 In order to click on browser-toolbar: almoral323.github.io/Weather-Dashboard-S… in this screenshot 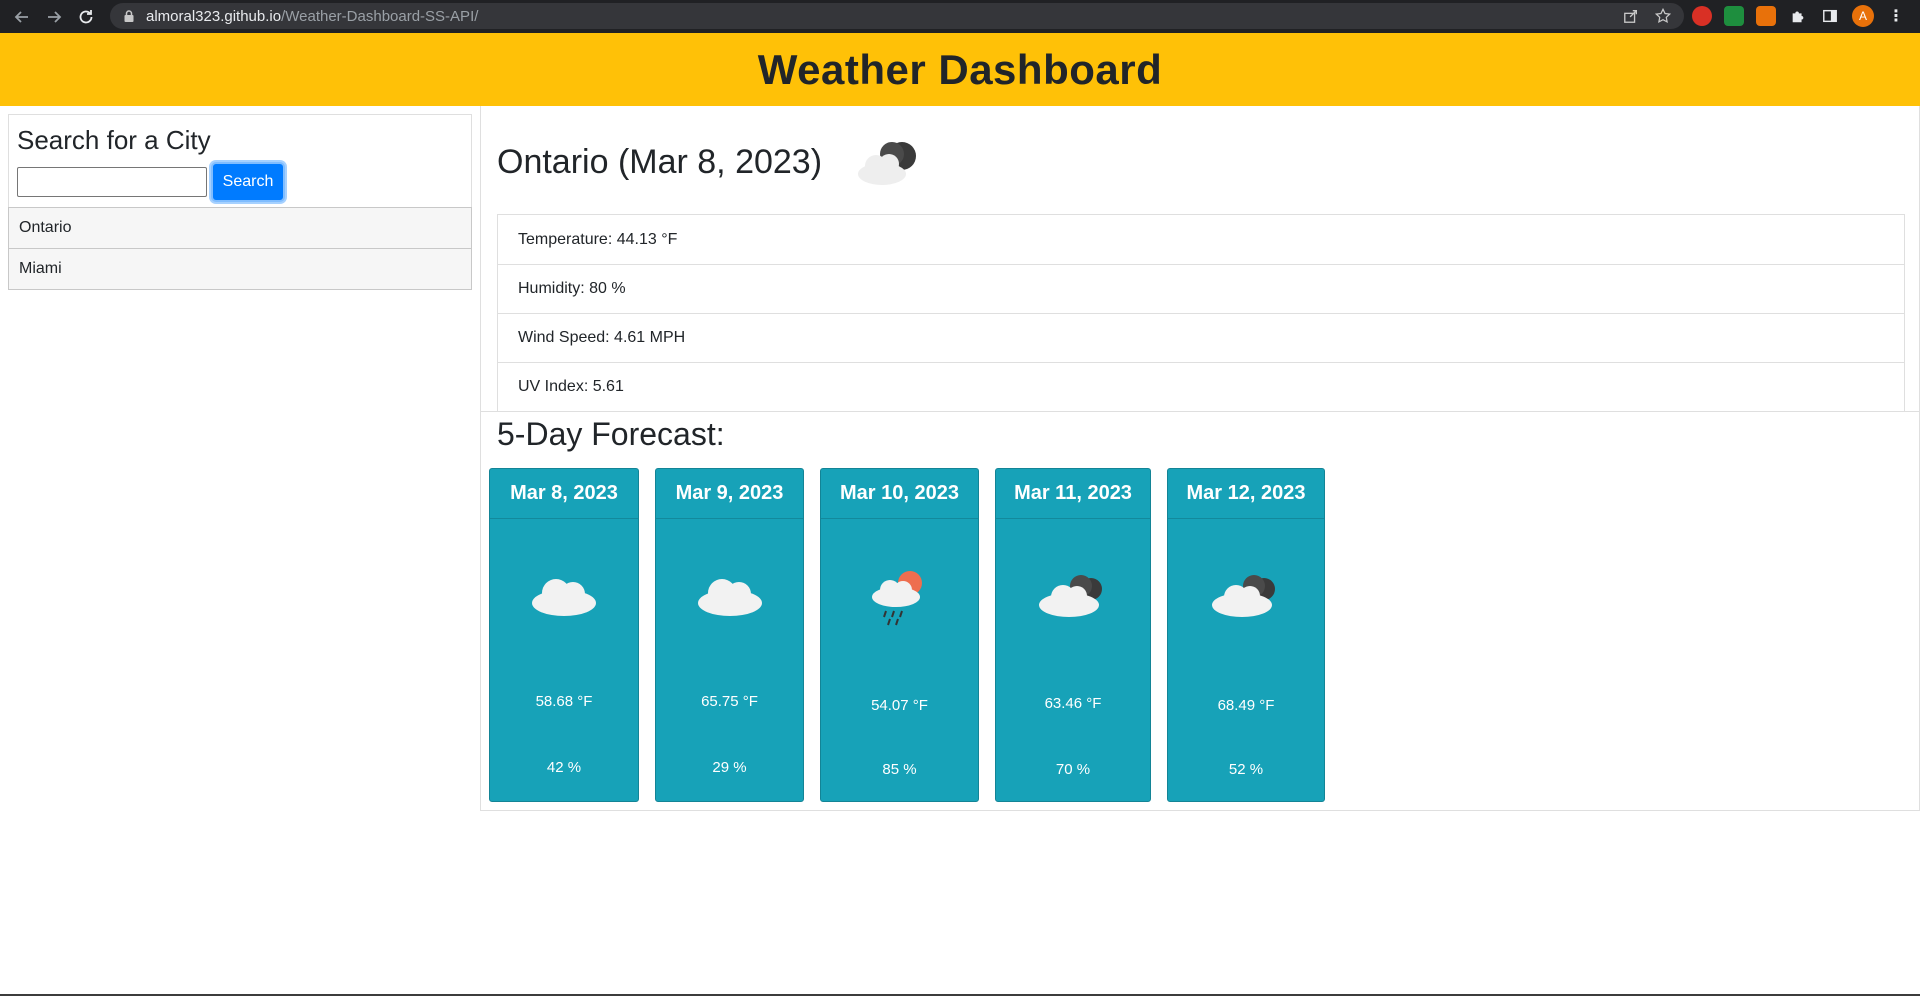, I will do `click(960, 16)`.